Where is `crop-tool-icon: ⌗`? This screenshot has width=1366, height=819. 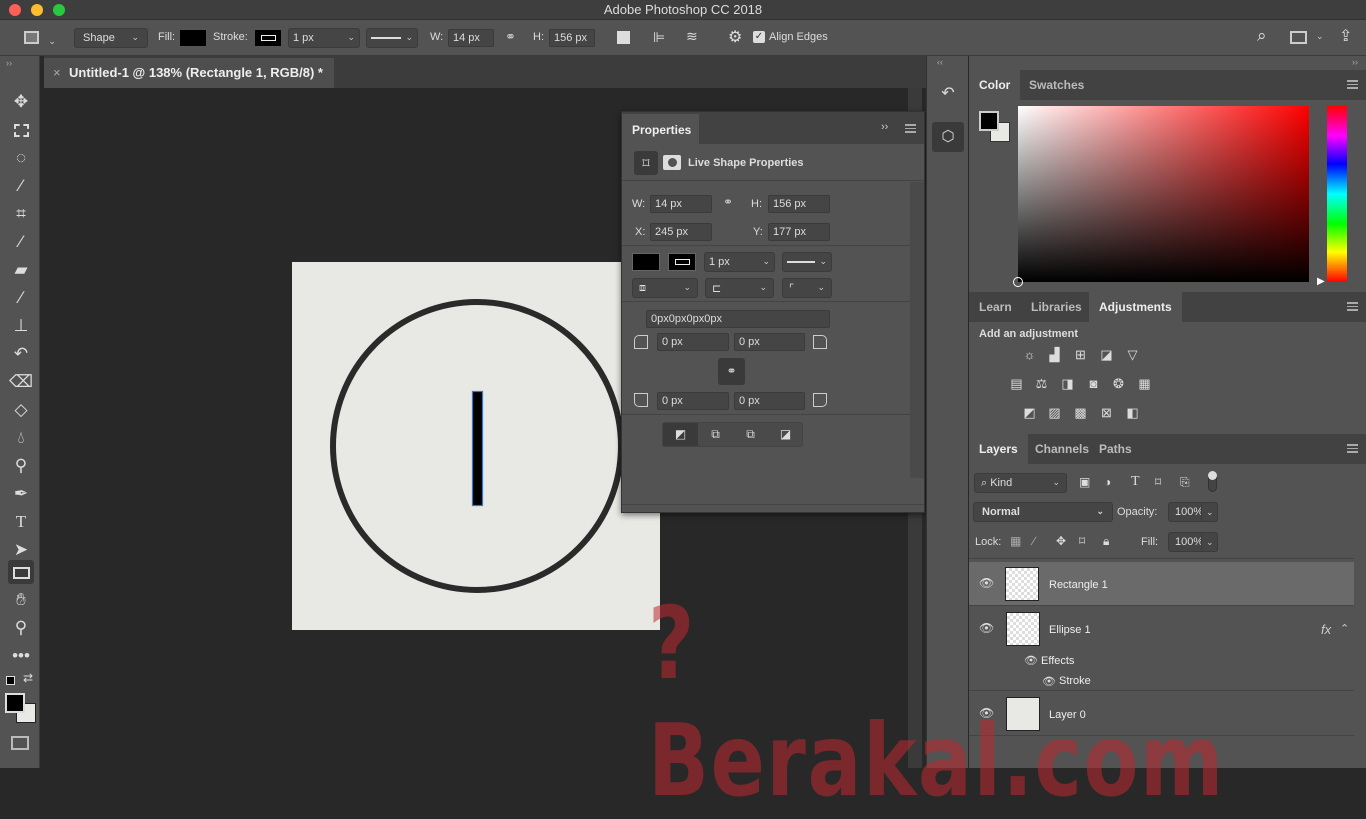
crop-tool-icon: ⌗ is located at coordinates (21, 214).